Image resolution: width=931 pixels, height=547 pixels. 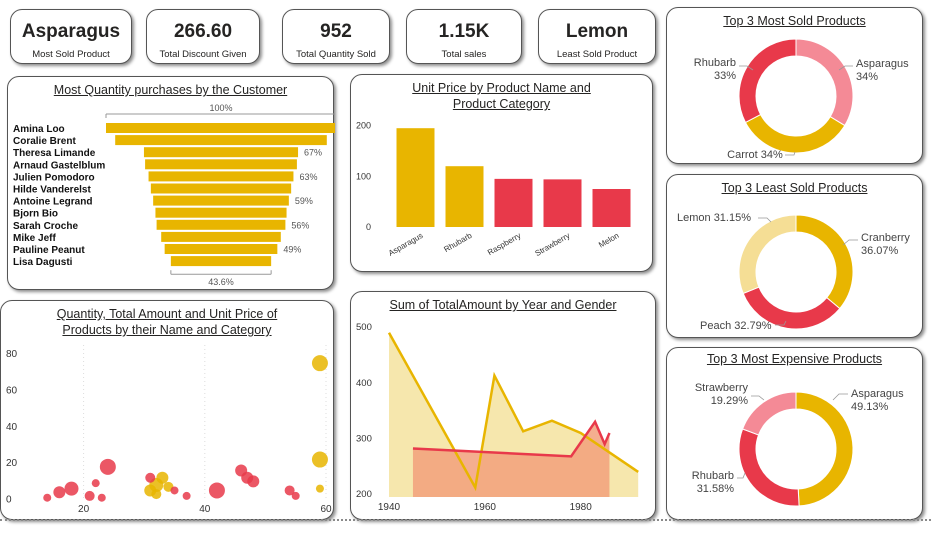 I want to click on funnel-data-label: 56%, so click(x=300, y=225).